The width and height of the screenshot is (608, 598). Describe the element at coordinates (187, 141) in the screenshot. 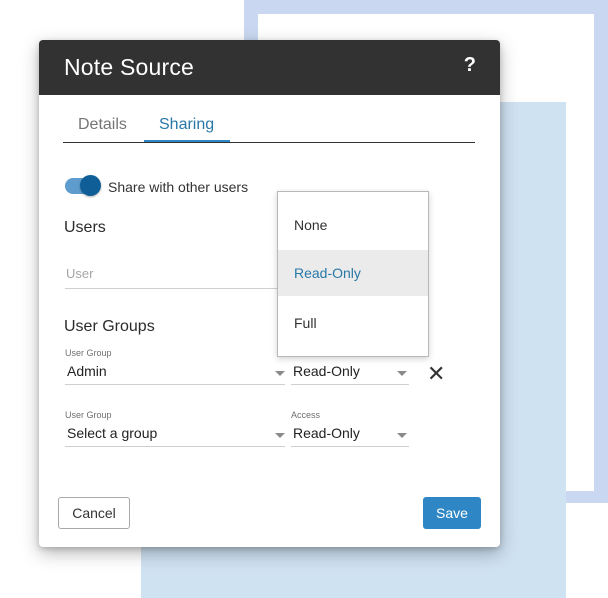

I see `active-tab-indicator` at that location.